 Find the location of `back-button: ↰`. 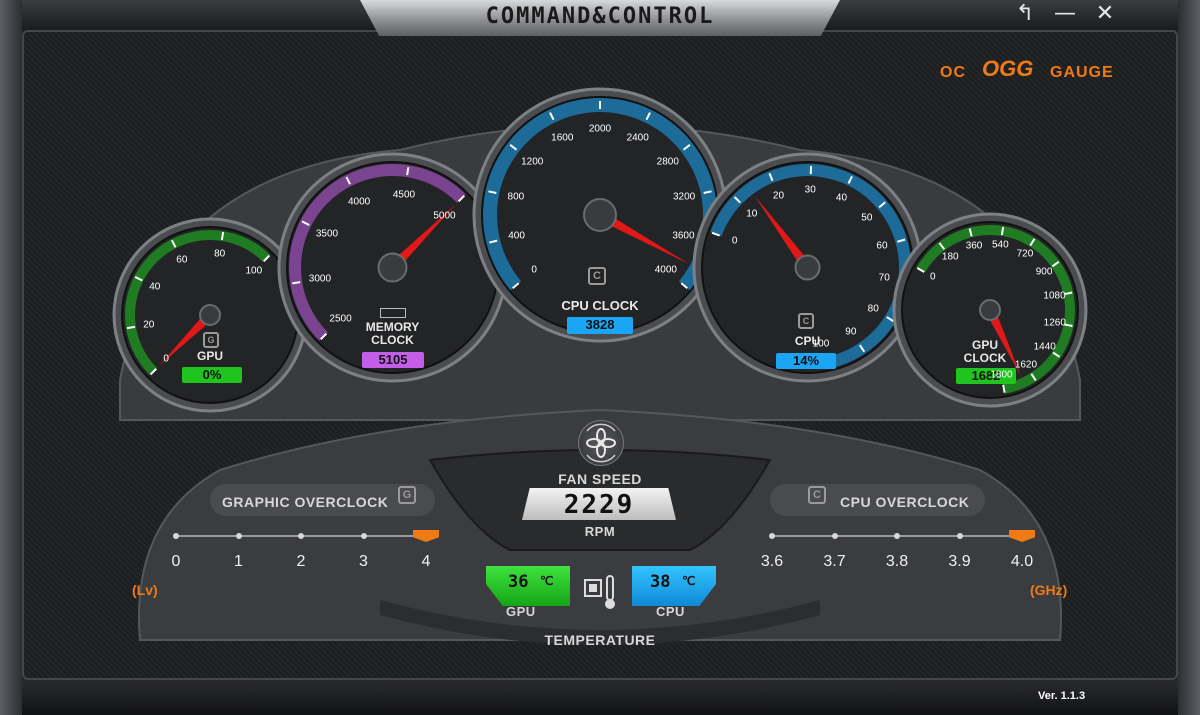

back-button: ↰ is located at coordinates (1025, 14).